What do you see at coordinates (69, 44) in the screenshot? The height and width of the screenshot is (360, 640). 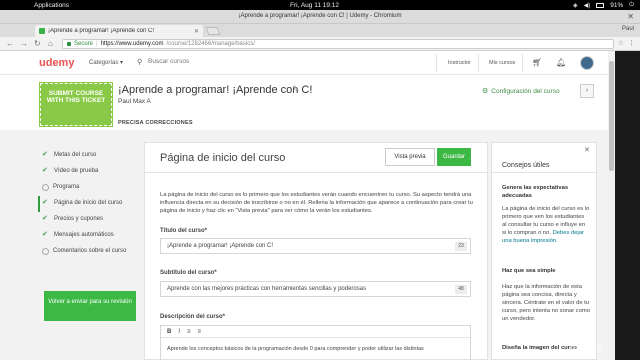 I see `lock-icon` at bounding box center [69, 44].